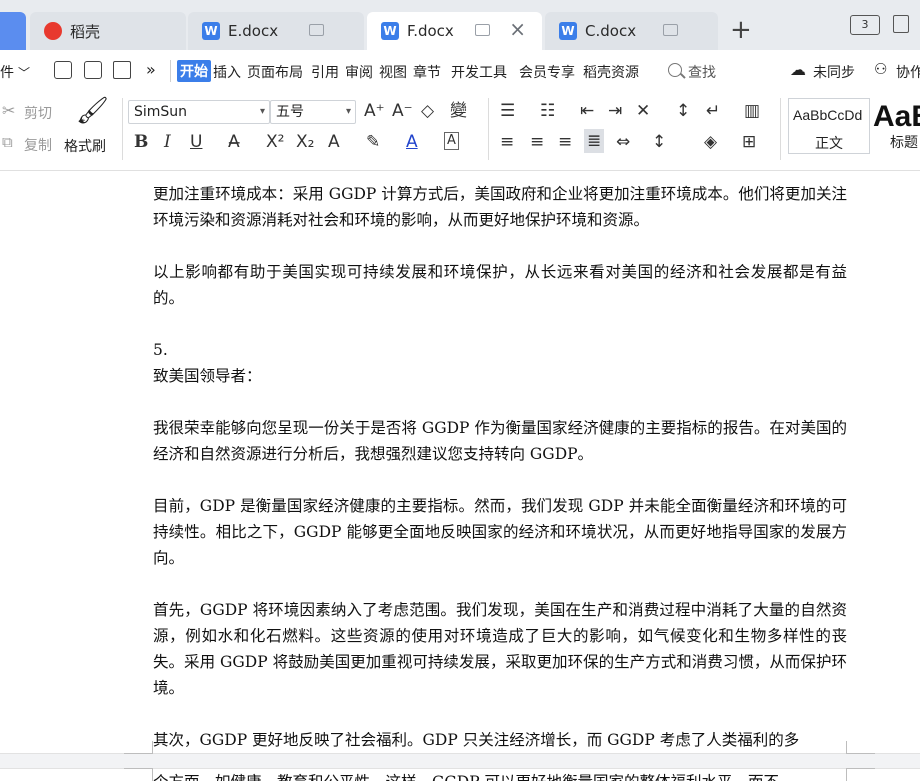 Image resolution: width=920 pixels, height=781 pixels. I want to click on font-name-value: SimSun, so click(161, 112).